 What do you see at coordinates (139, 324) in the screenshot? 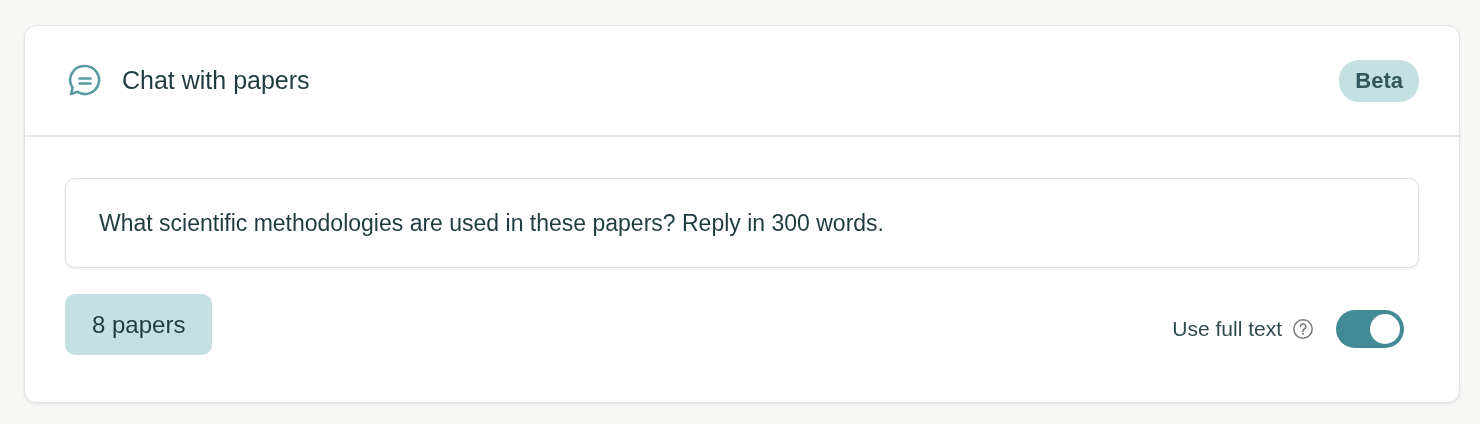
I see `papers-button: 8 papers` at bounding box center [139, 324].